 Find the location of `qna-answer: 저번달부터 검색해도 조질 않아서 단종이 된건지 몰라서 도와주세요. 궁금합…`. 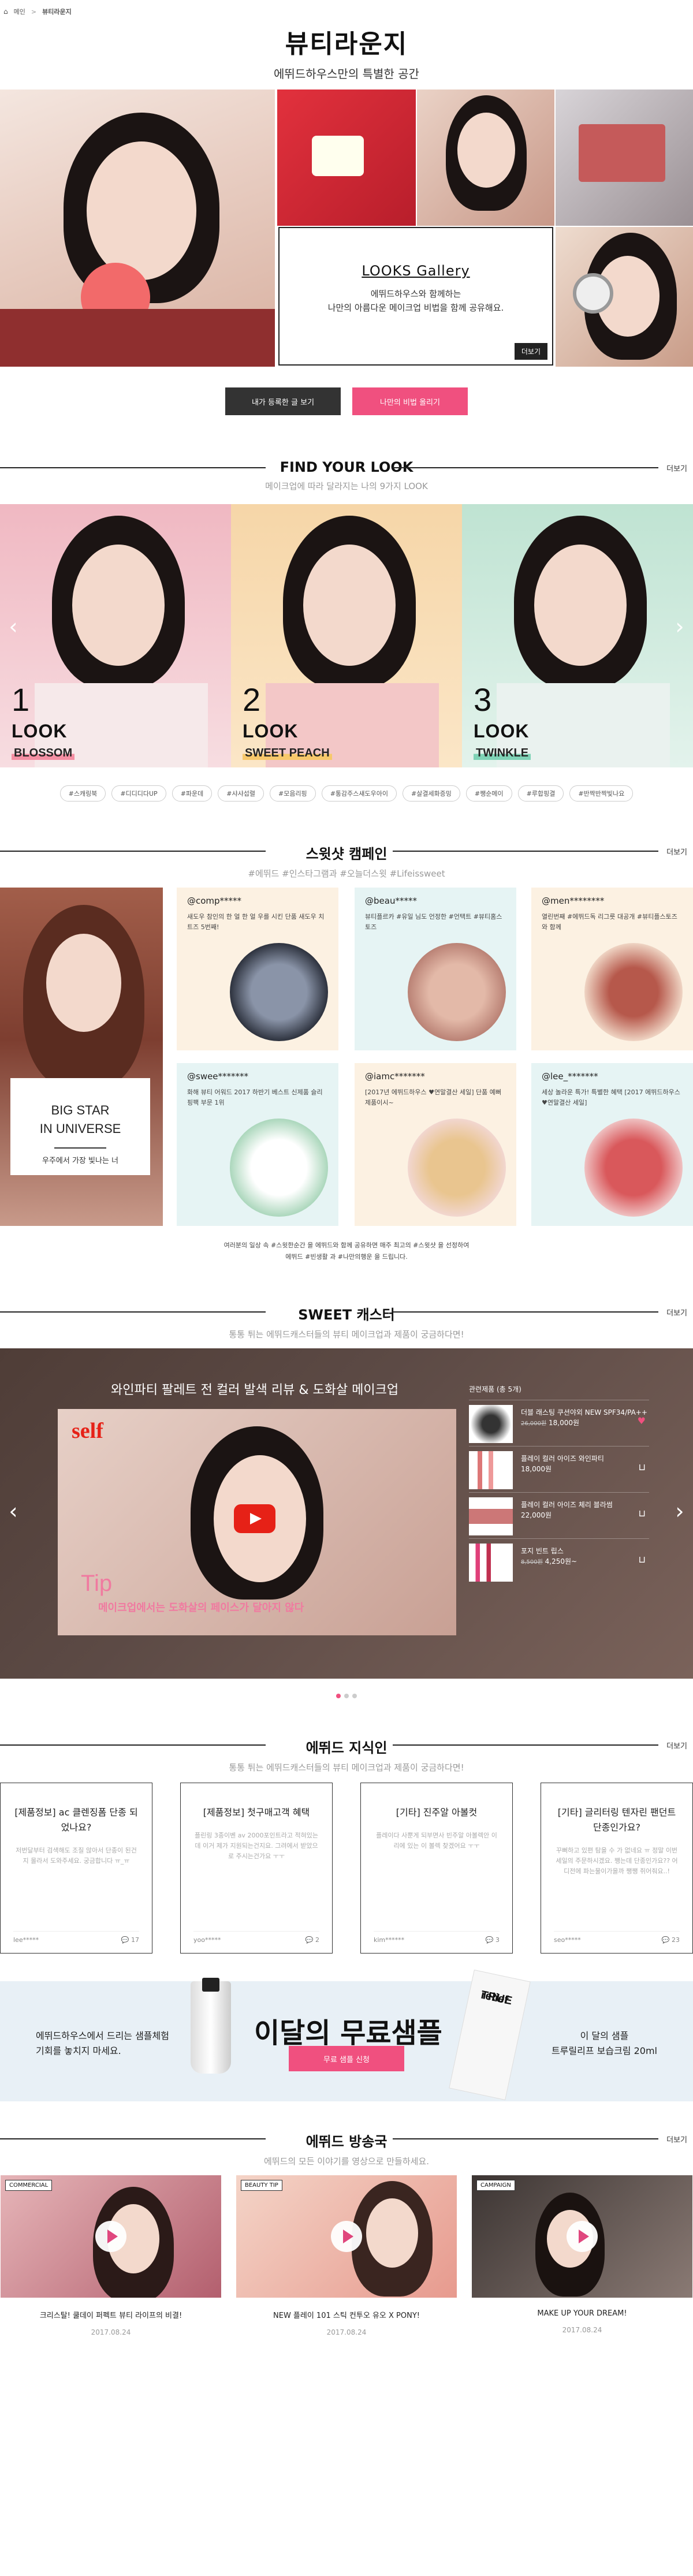

qna-answer: 저번달부터 검색해도 조질 않아서 단종이 된건지 몰라서 도와주세요. 궁금합… is located at coordinates (76, 1856).